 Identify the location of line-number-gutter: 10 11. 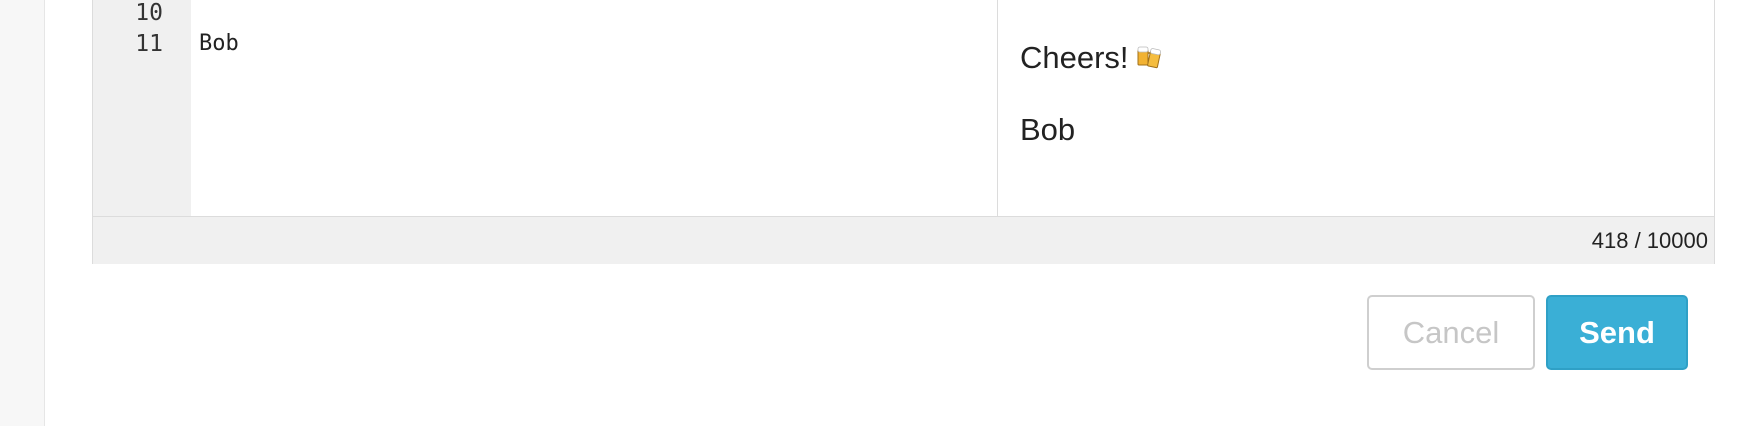
(142, 108).